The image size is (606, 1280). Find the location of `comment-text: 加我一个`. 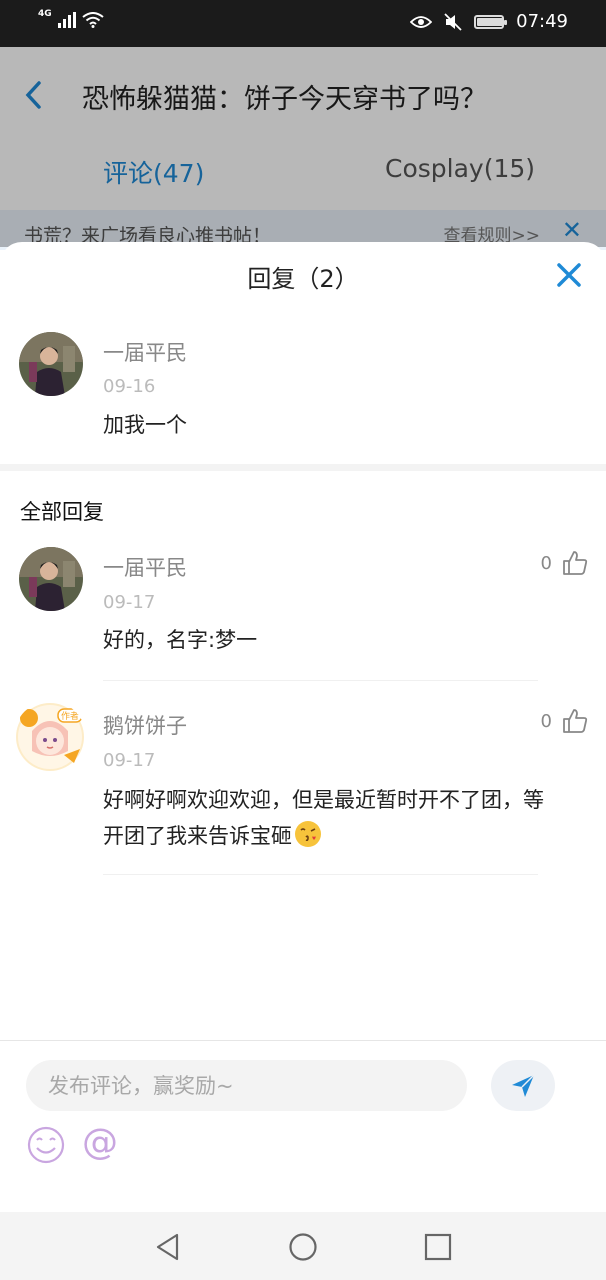

comment-text: 加我一个 is located at coordinates (145, 425).